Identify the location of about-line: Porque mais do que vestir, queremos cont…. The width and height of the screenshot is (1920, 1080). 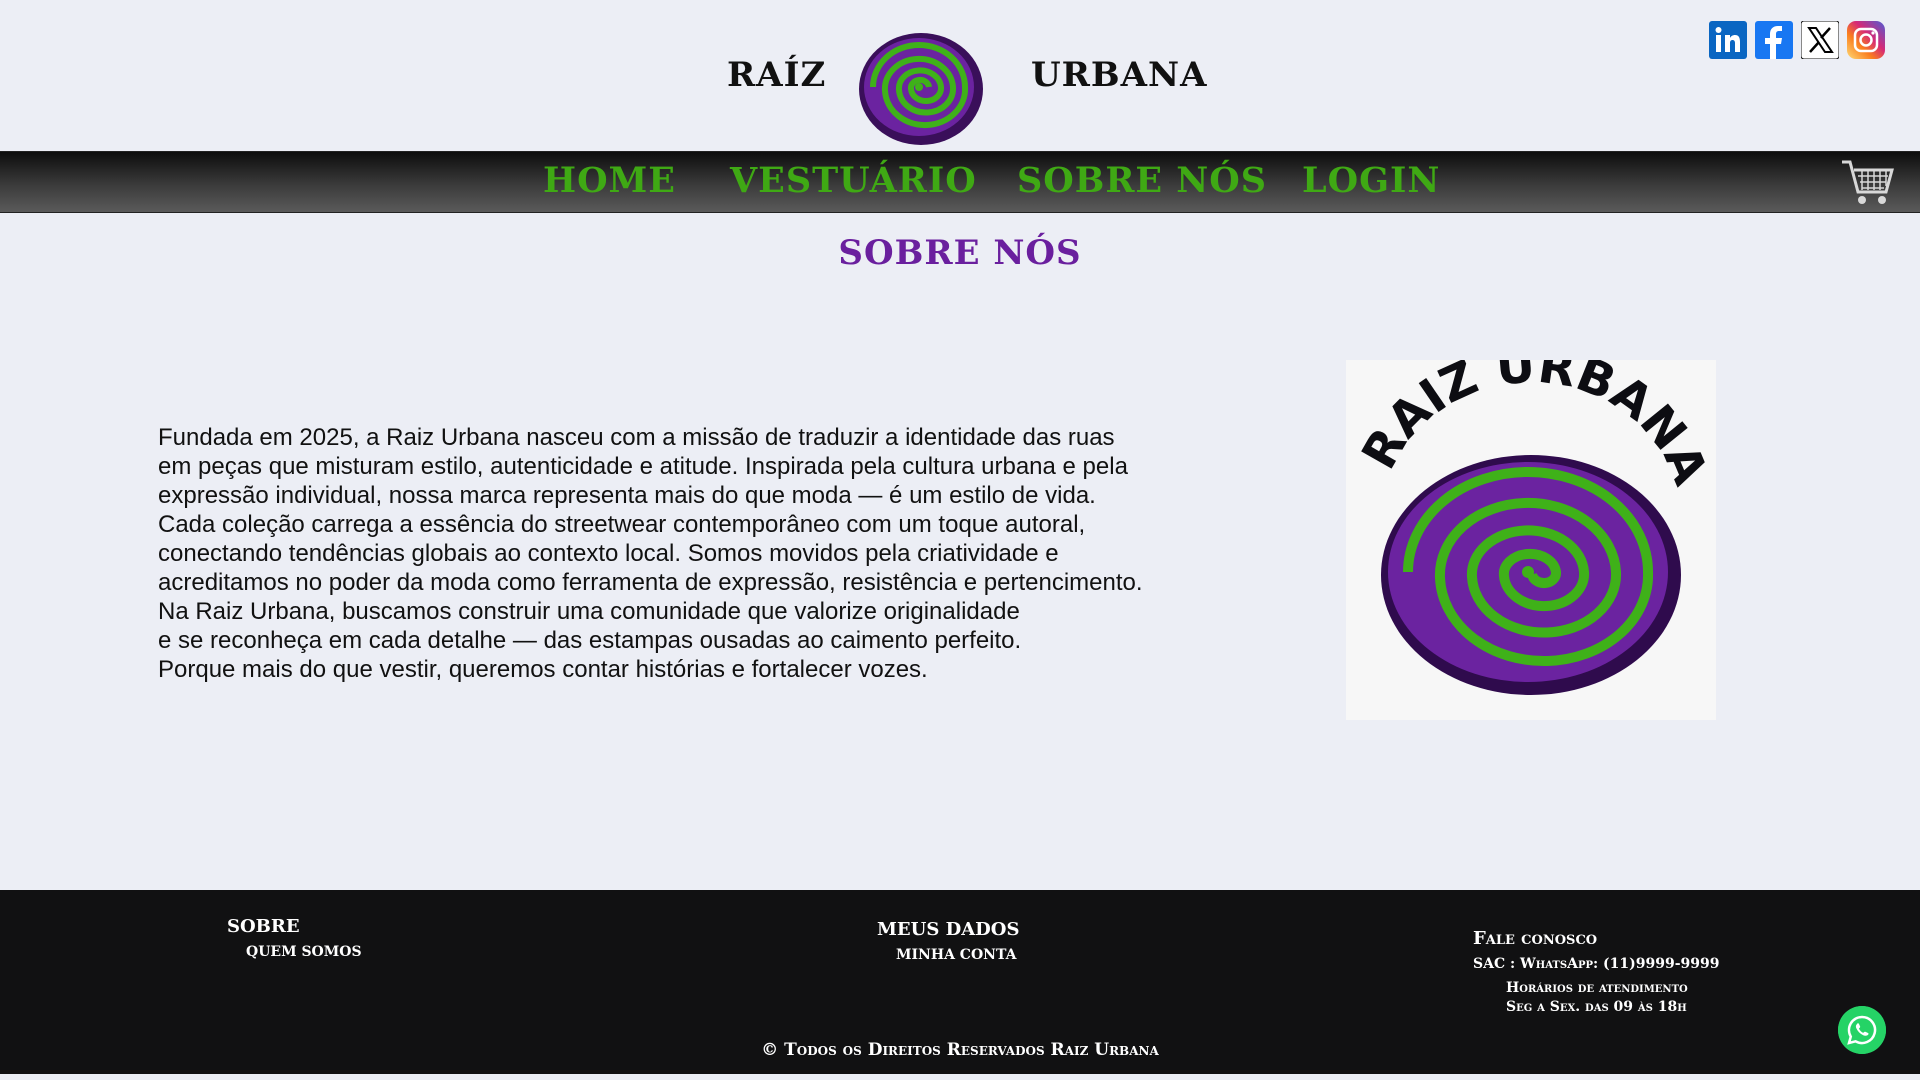
(543, 669).